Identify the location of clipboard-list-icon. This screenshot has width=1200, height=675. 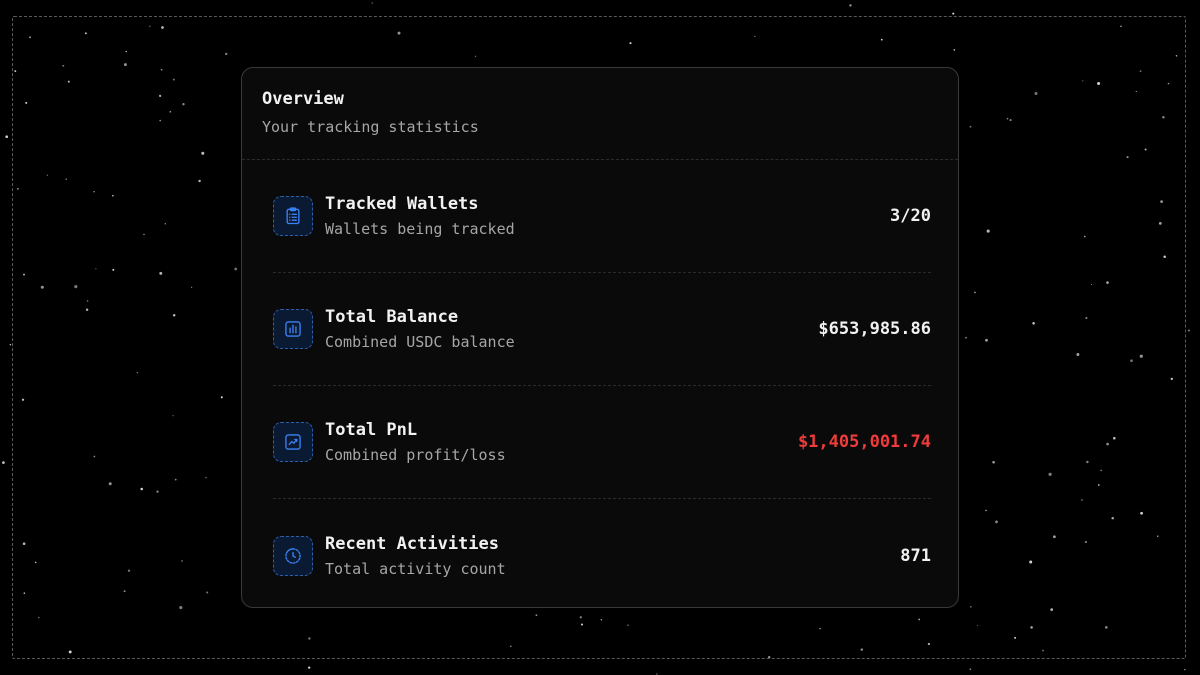
(293, 216).